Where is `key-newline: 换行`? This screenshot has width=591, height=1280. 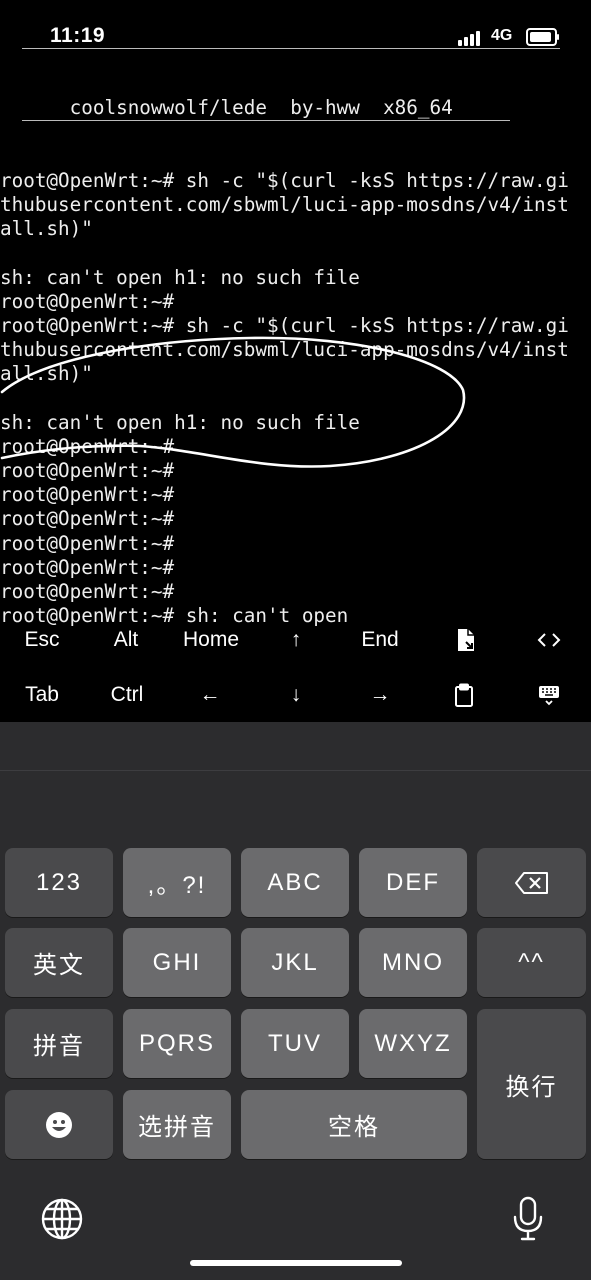
key-newline: 换行 is located at coordinates (531, 1084).